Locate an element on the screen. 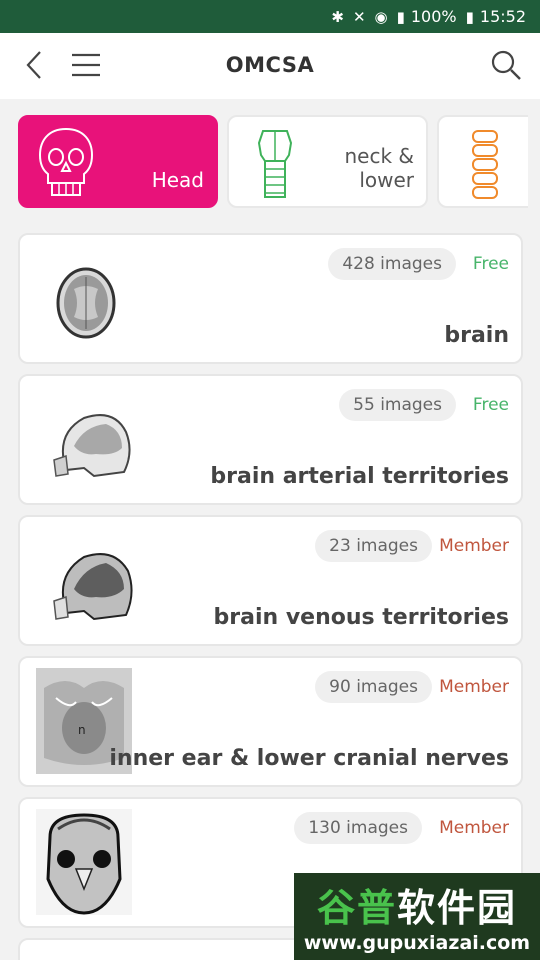 Image resolution: width=540 pixels, height=960 pixels. battery-level: 100% is located at coordinates (433, 16).